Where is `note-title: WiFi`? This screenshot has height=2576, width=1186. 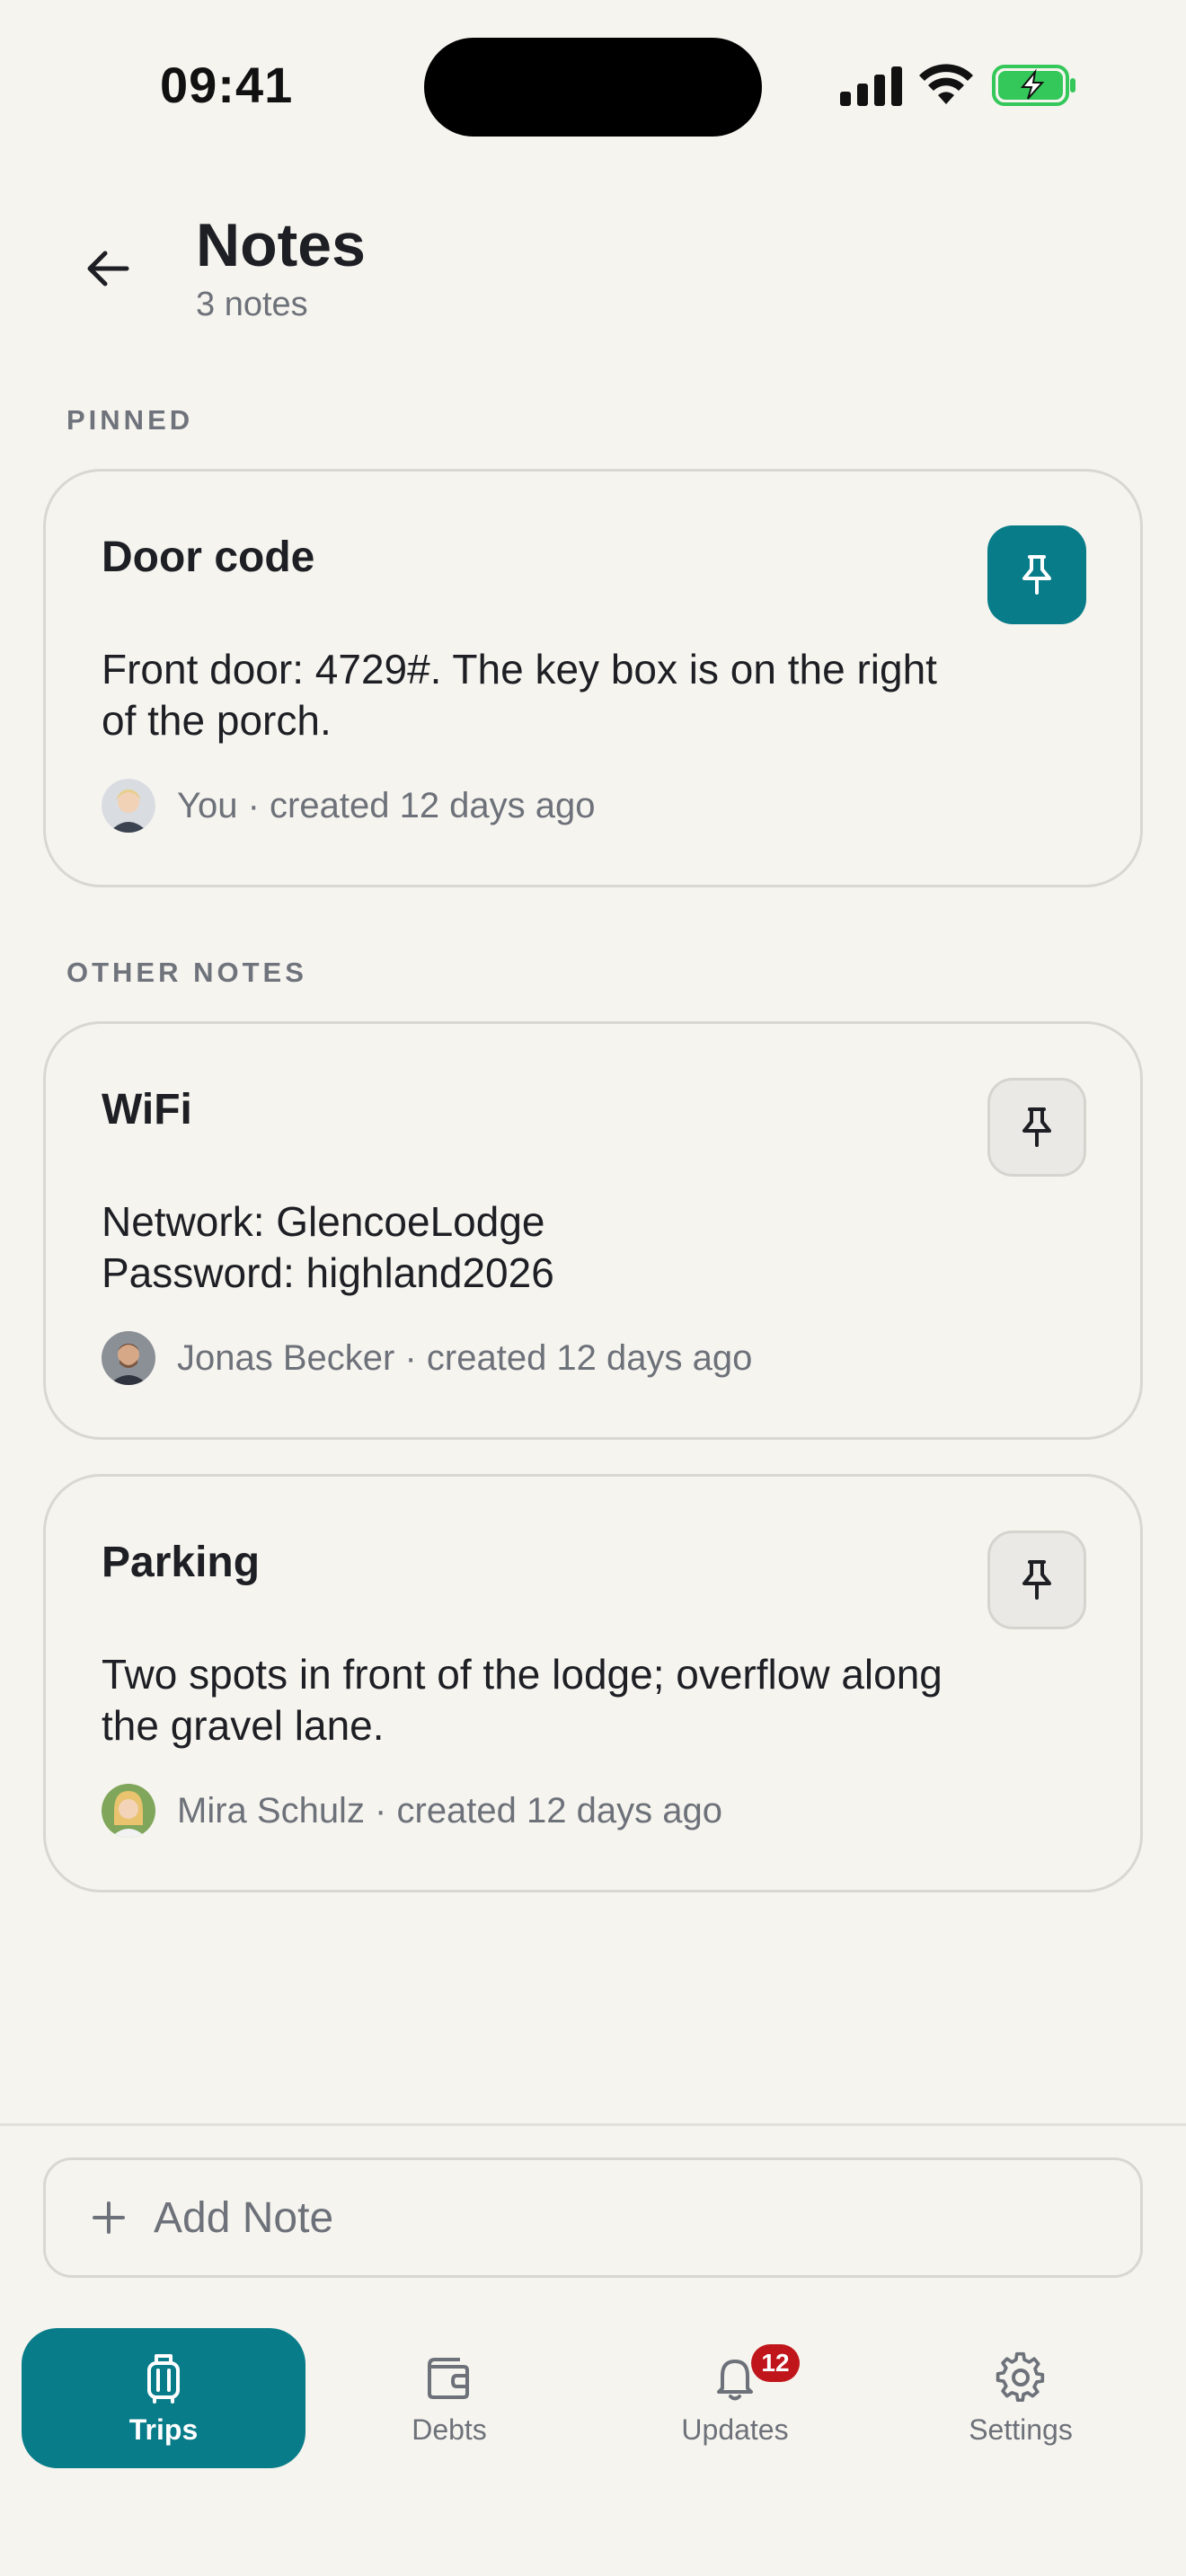
note-title: WiFi is located at coordinates (147, 1110).